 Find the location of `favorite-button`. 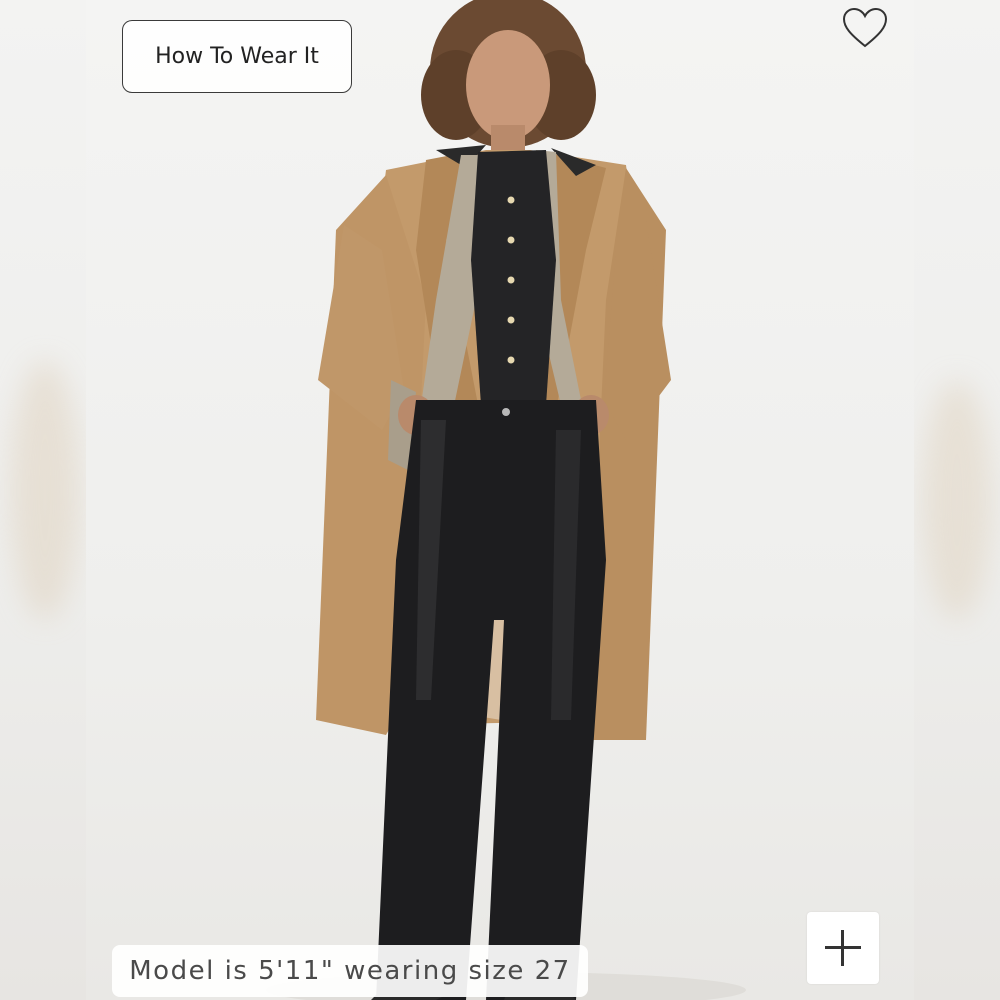

favorite-button is located at coordinates (865, 29).